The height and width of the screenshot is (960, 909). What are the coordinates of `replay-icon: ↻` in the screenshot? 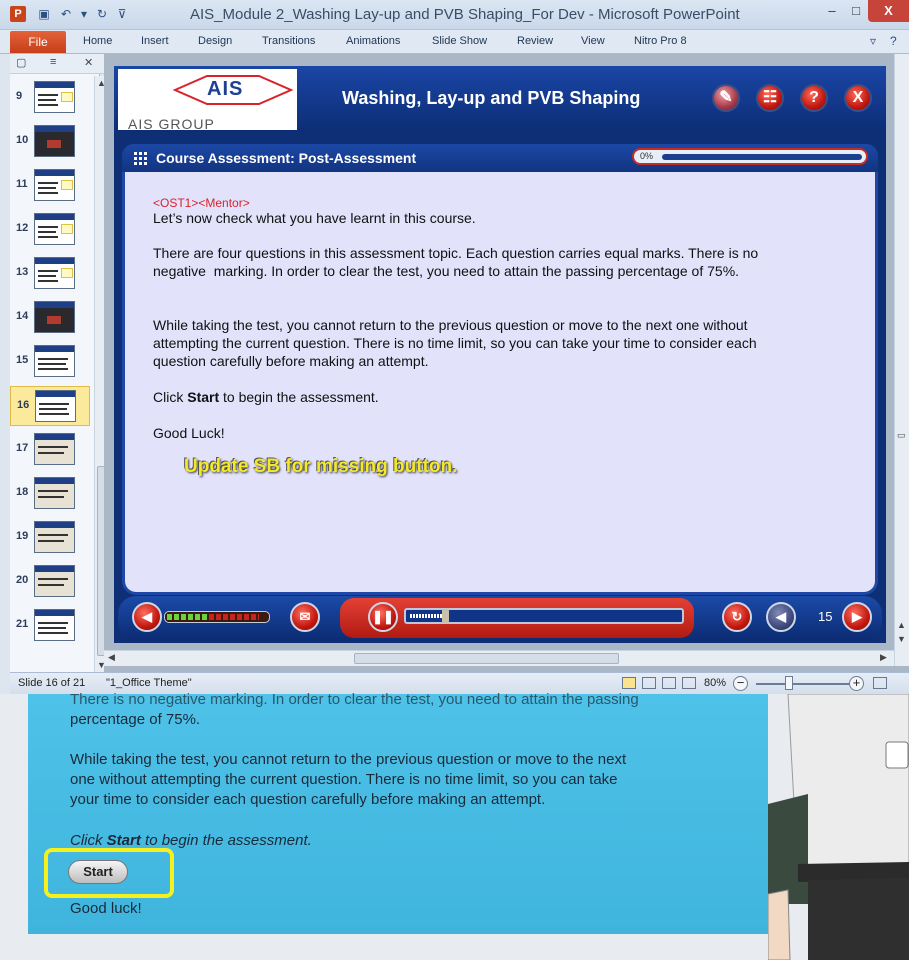 It's located at (737, 617).